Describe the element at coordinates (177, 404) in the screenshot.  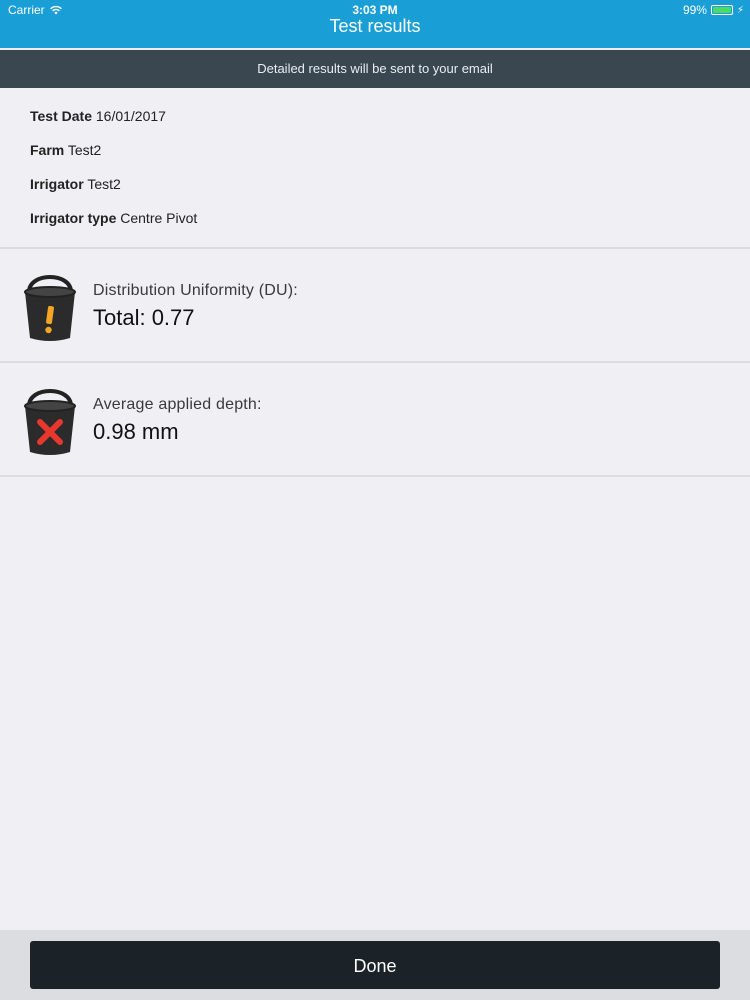
I see `depth-label: Average applied depth:` at that location.